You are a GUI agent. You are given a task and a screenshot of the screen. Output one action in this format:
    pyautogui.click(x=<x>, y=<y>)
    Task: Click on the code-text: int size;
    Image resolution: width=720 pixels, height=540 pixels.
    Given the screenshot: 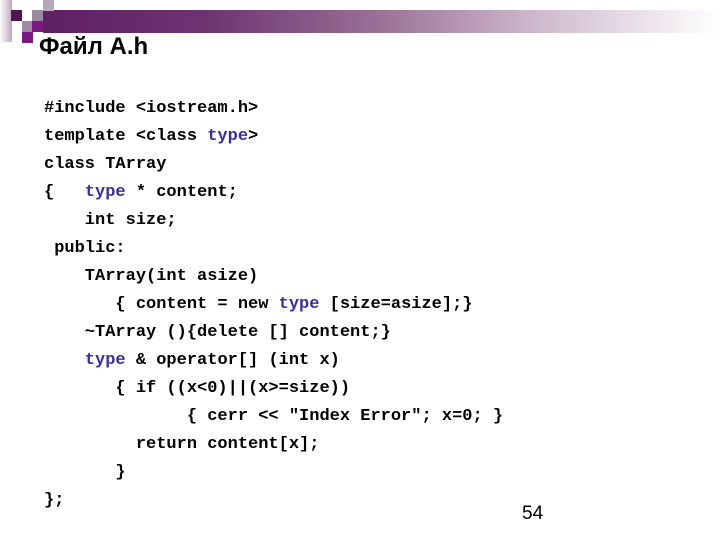 What is the action you would take?
    pyautogui.click(x=110, y=220)
    